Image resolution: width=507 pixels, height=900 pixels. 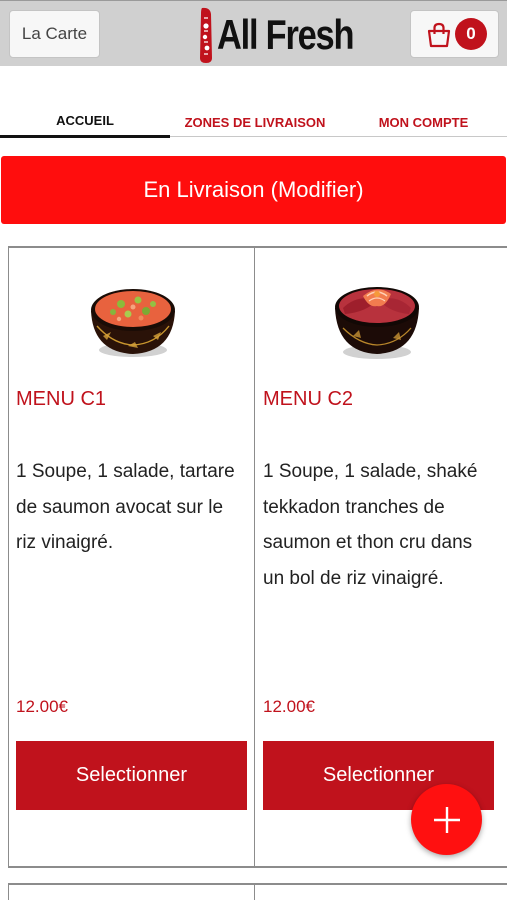 What do you see at coordinates (377, 323) in the screenshot?
I see `tekkadon-bowl-image` at bounding box center [377, 323].